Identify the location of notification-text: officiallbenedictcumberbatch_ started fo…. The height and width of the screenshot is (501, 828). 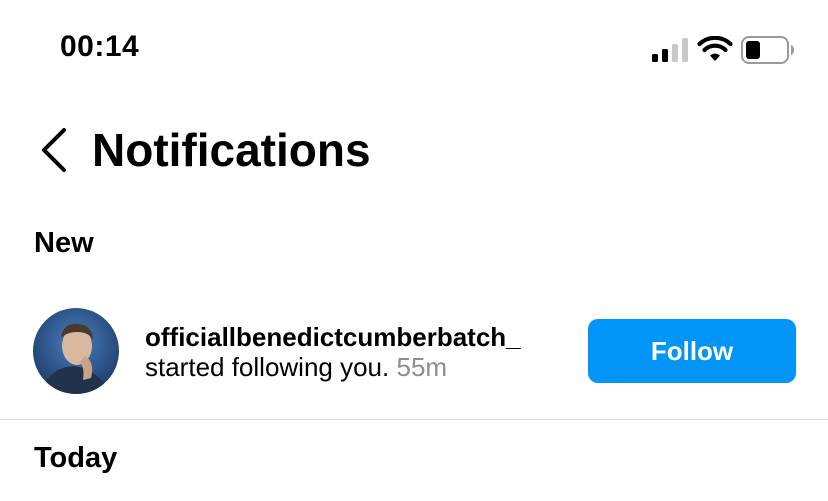
(360, 352).